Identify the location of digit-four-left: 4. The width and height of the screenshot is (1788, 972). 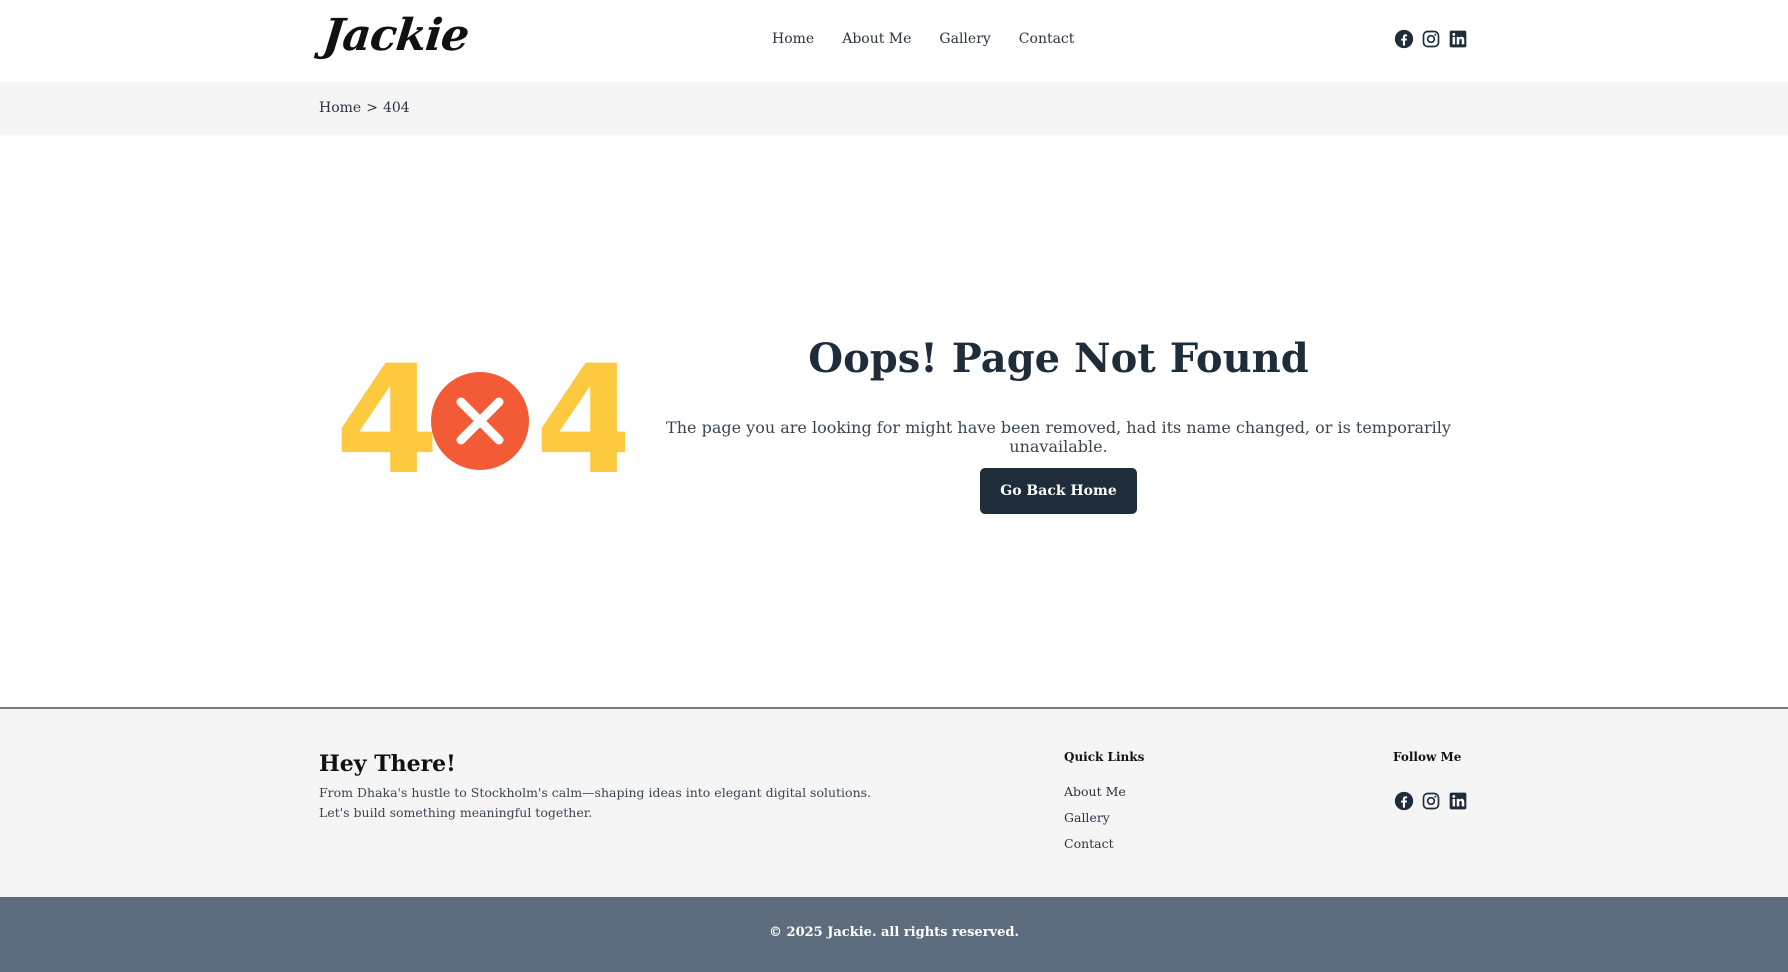
(387, 417).